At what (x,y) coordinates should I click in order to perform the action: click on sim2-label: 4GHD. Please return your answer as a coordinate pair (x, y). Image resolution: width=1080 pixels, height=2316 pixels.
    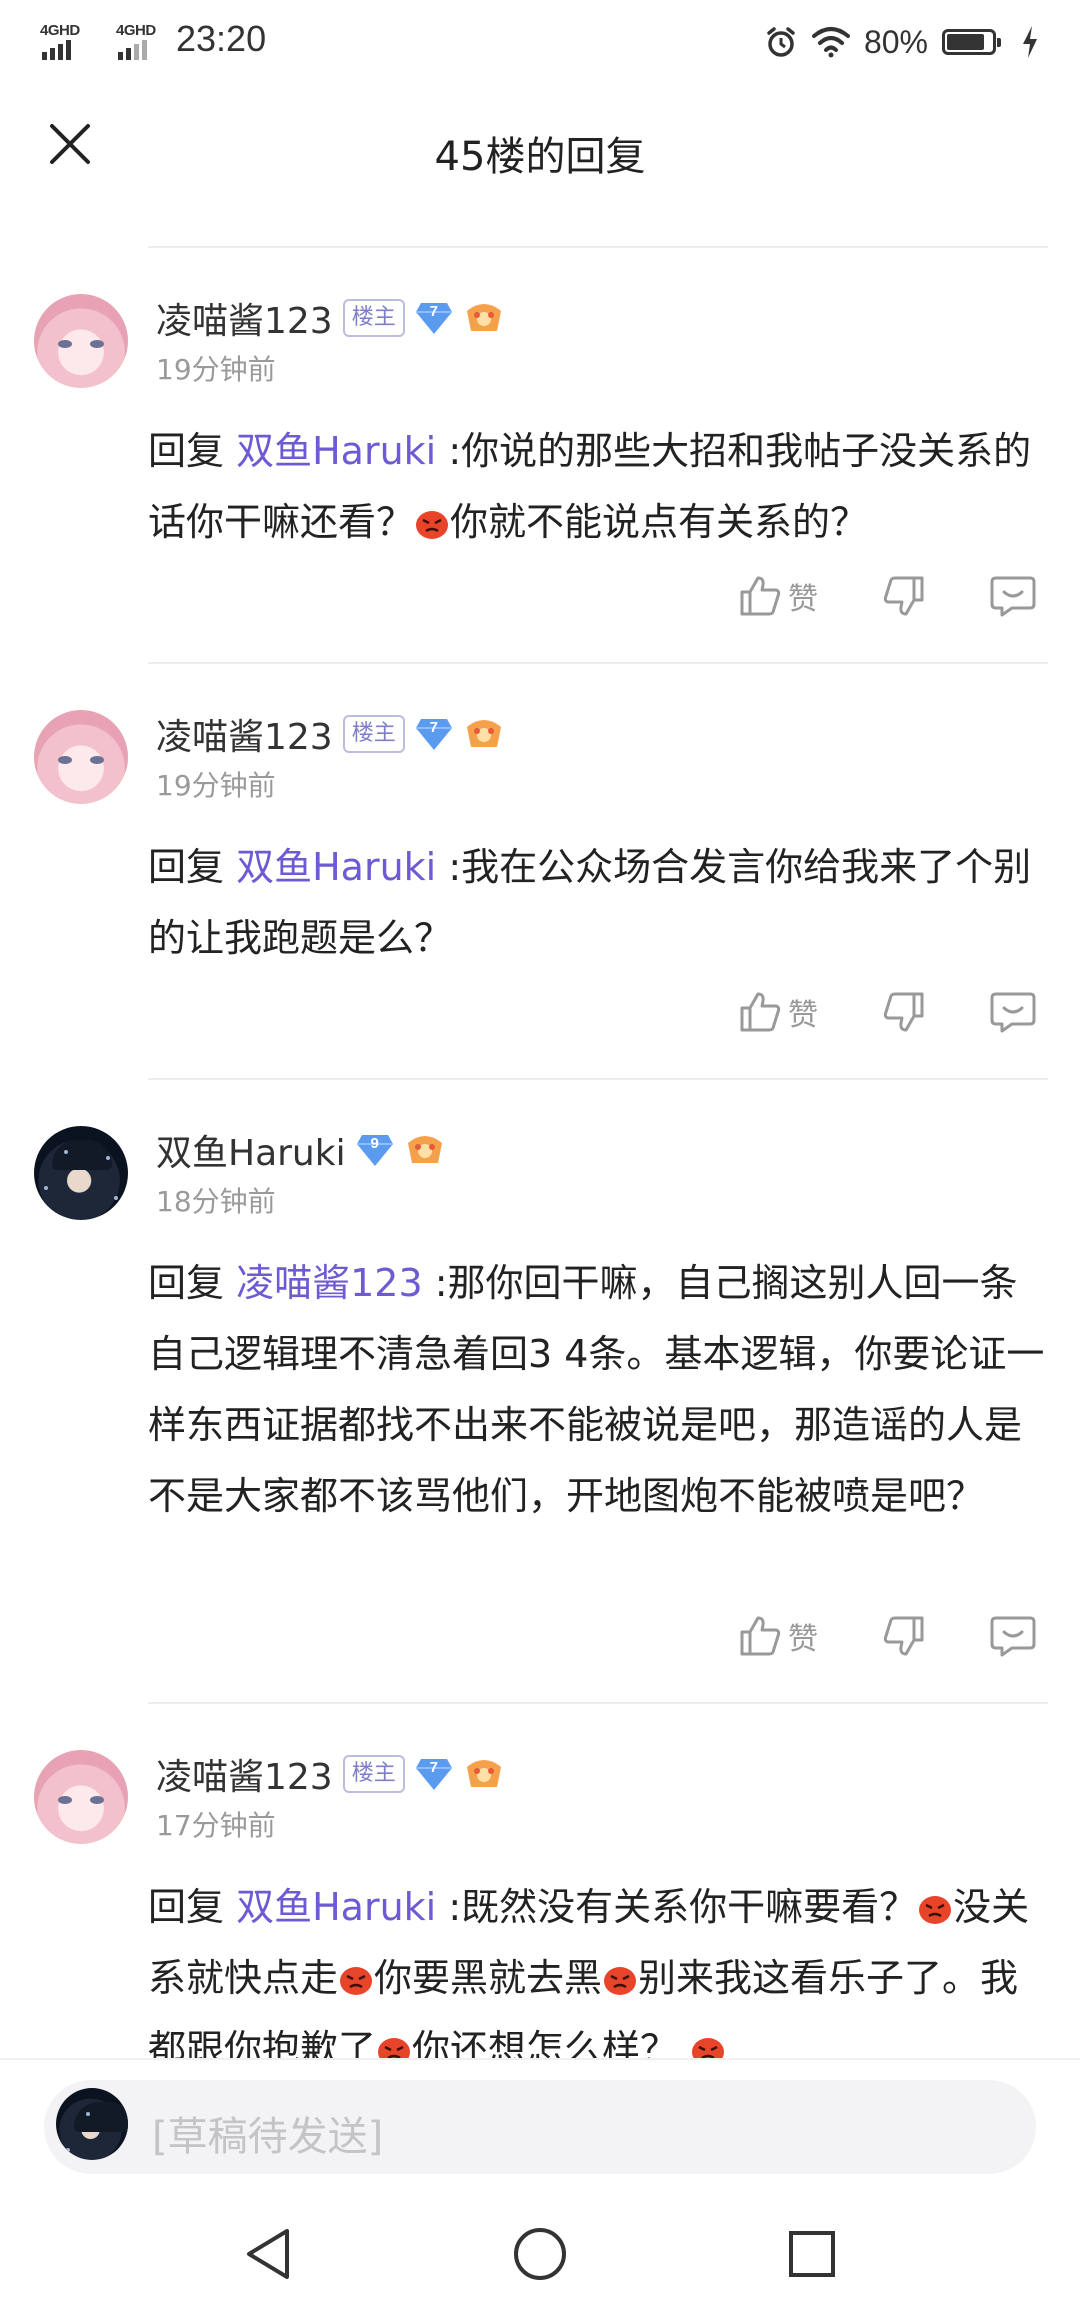
    Looking at the image, I should click on (136, 30).